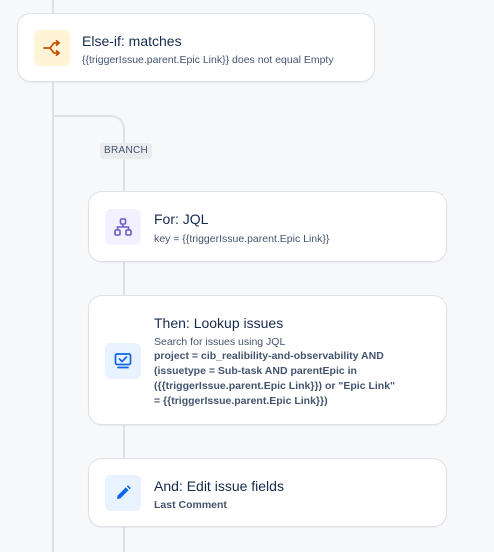 The image size is (494, 552). I want to click on edit-issue-fields-title: And: Edit issue fields, so click(219, 486).